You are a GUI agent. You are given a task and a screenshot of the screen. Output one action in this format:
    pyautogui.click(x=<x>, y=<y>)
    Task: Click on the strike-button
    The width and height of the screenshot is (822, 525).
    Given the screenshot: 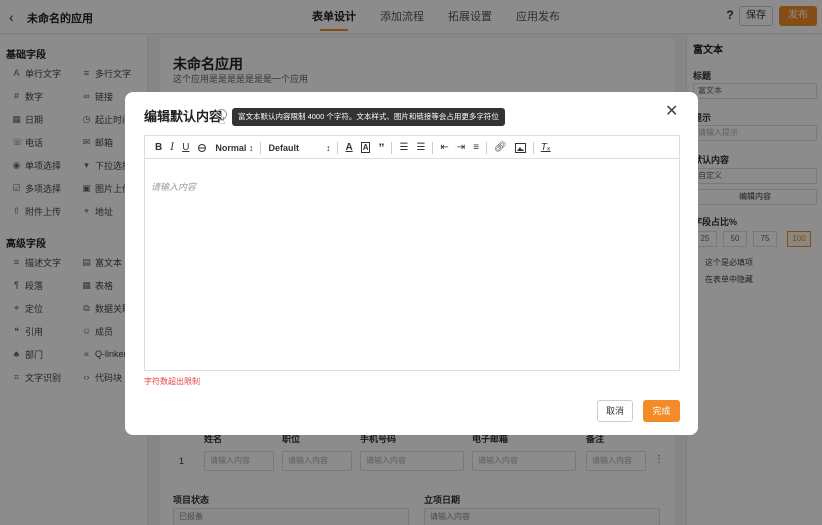 What is the action you would take?
    pyautogui.click(x=202, y=148)
    